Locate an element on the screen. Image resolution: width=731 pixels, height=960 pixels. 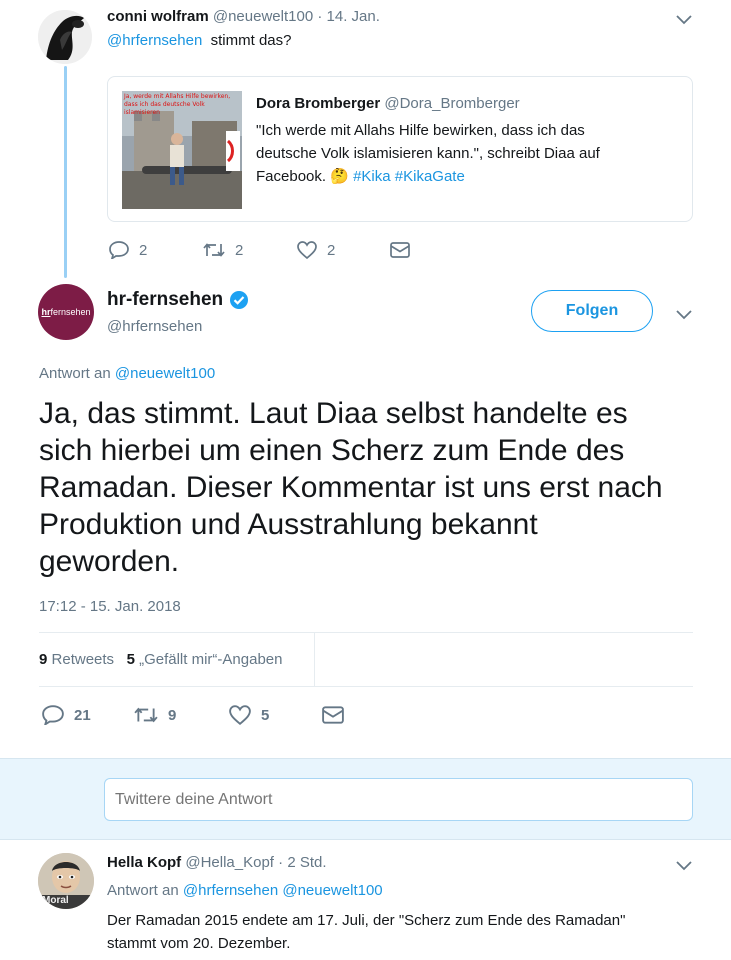
hella-kopf-avatar-text: Moral is located at coordinates (55, 900).